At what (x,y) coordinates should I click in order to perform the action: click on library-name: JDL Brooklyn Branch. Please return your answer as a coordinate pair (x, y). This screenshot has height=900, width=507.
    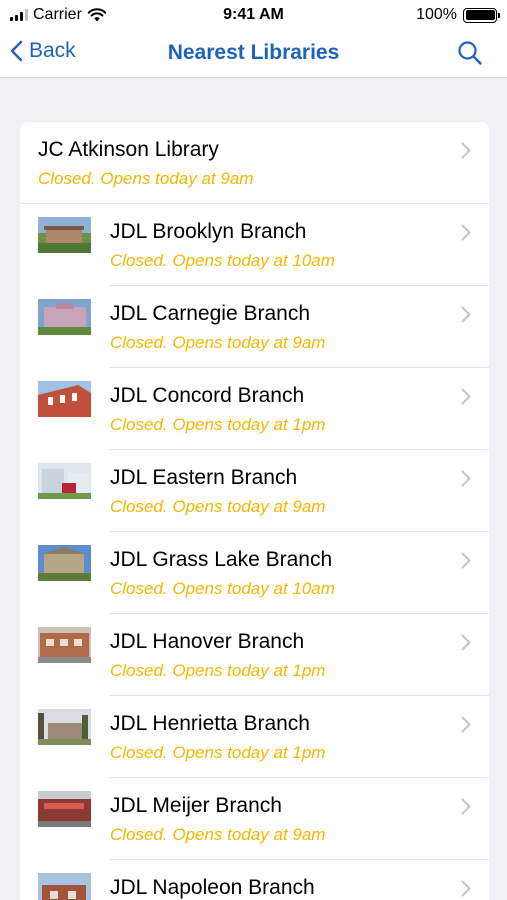
    Looking at the image, I should click on (208, 231).